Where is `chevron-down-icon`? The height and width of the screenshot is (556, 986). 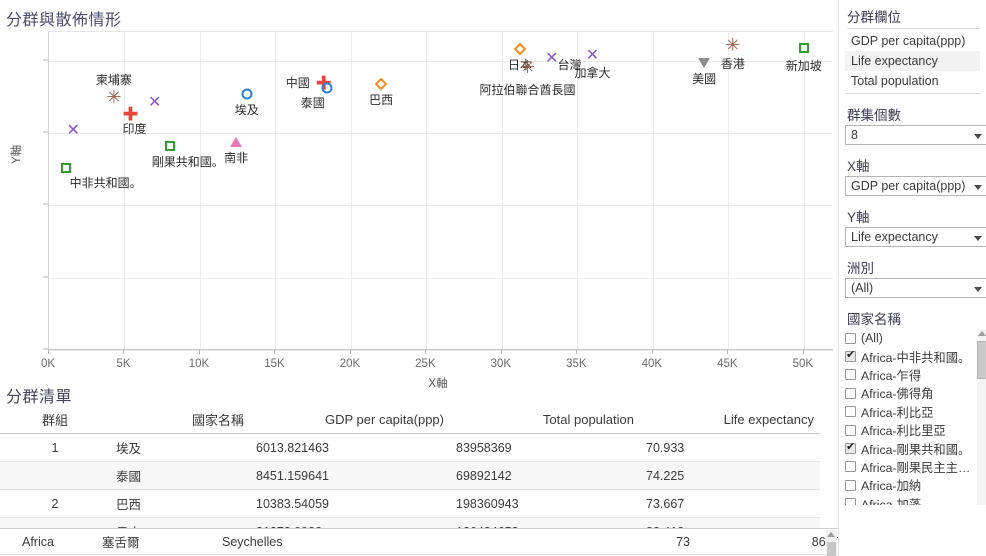
chevron-down-icon is located at coordinates (978, 238).